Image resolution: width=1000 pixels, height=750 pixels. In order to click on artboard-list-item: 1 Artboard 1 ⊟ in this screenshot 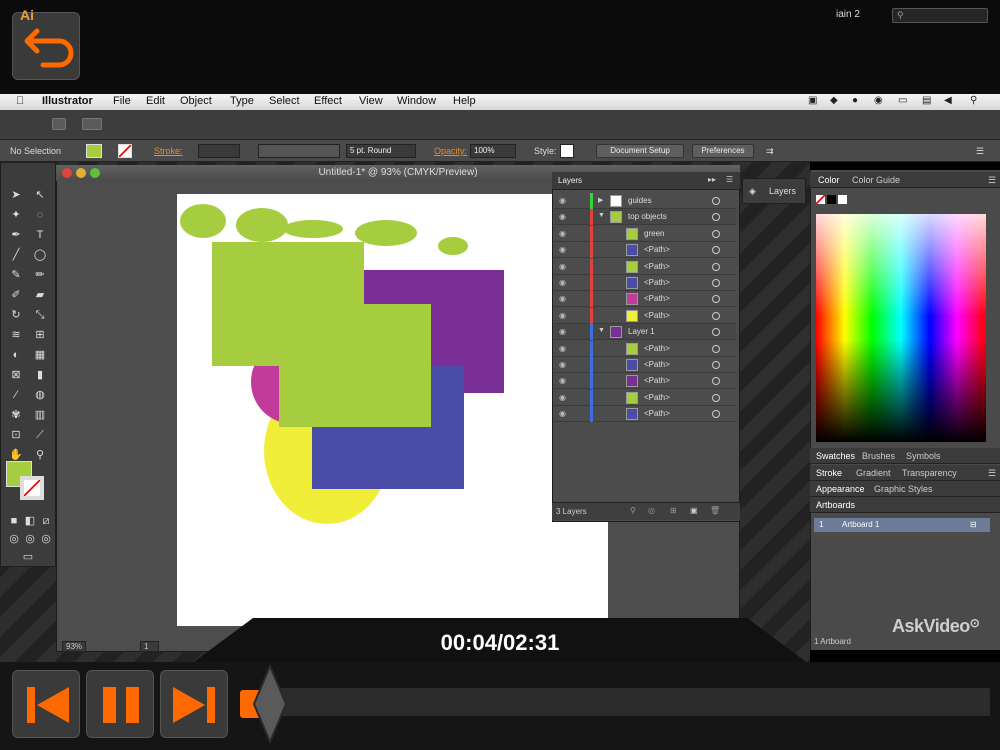, I will do `click(902, 525)`.